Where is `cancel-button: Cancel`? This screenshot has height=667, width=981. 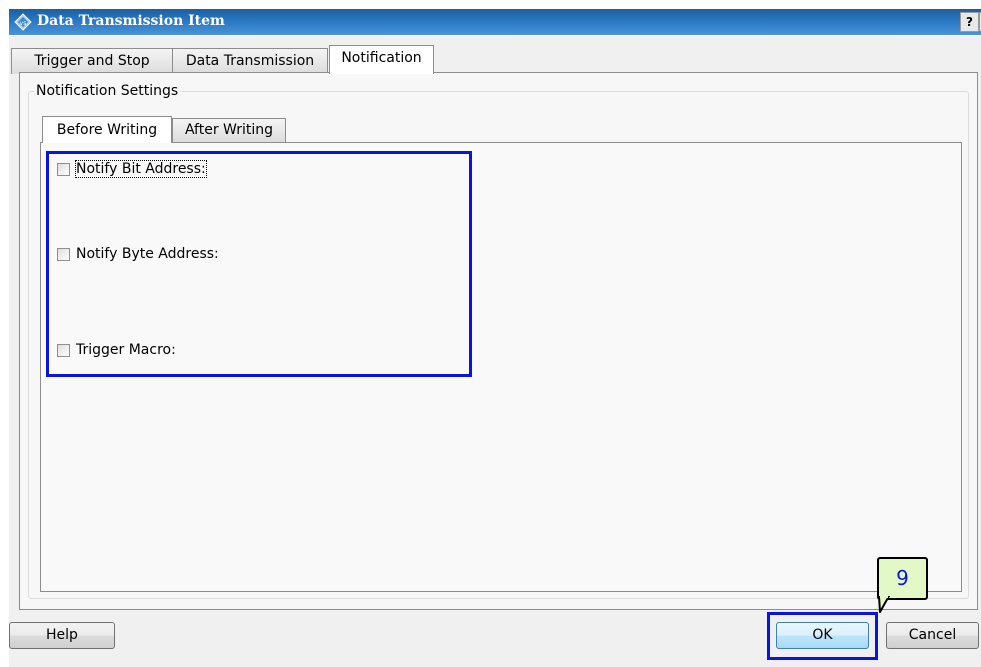
cancel-button: Cancel is located at coordinates (932, 635).